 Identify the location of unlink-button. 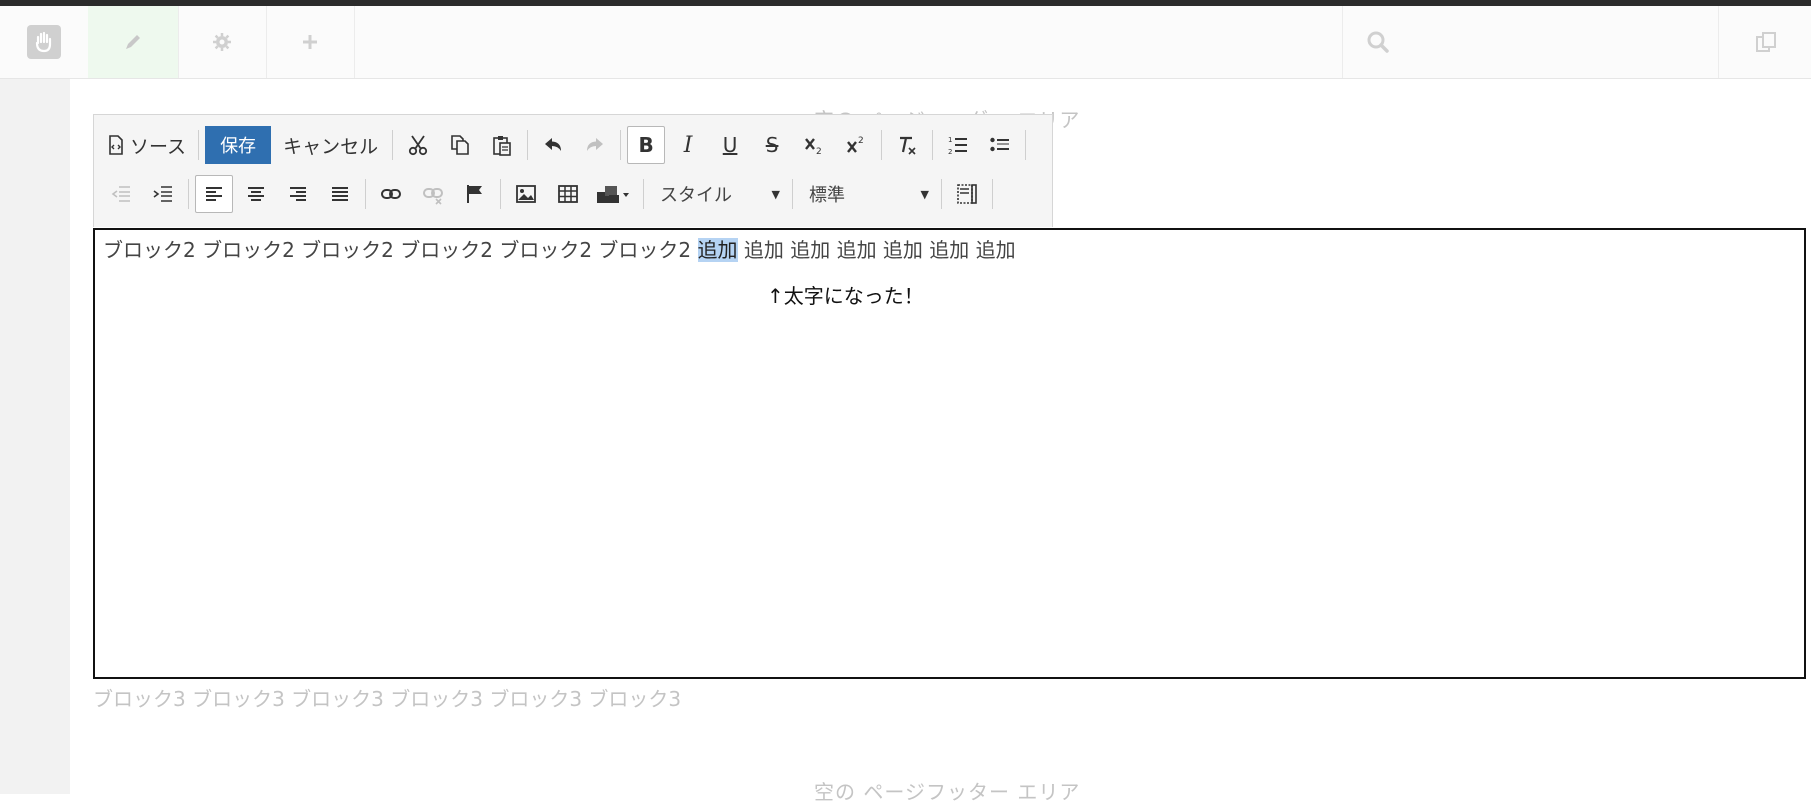
(433, 194).